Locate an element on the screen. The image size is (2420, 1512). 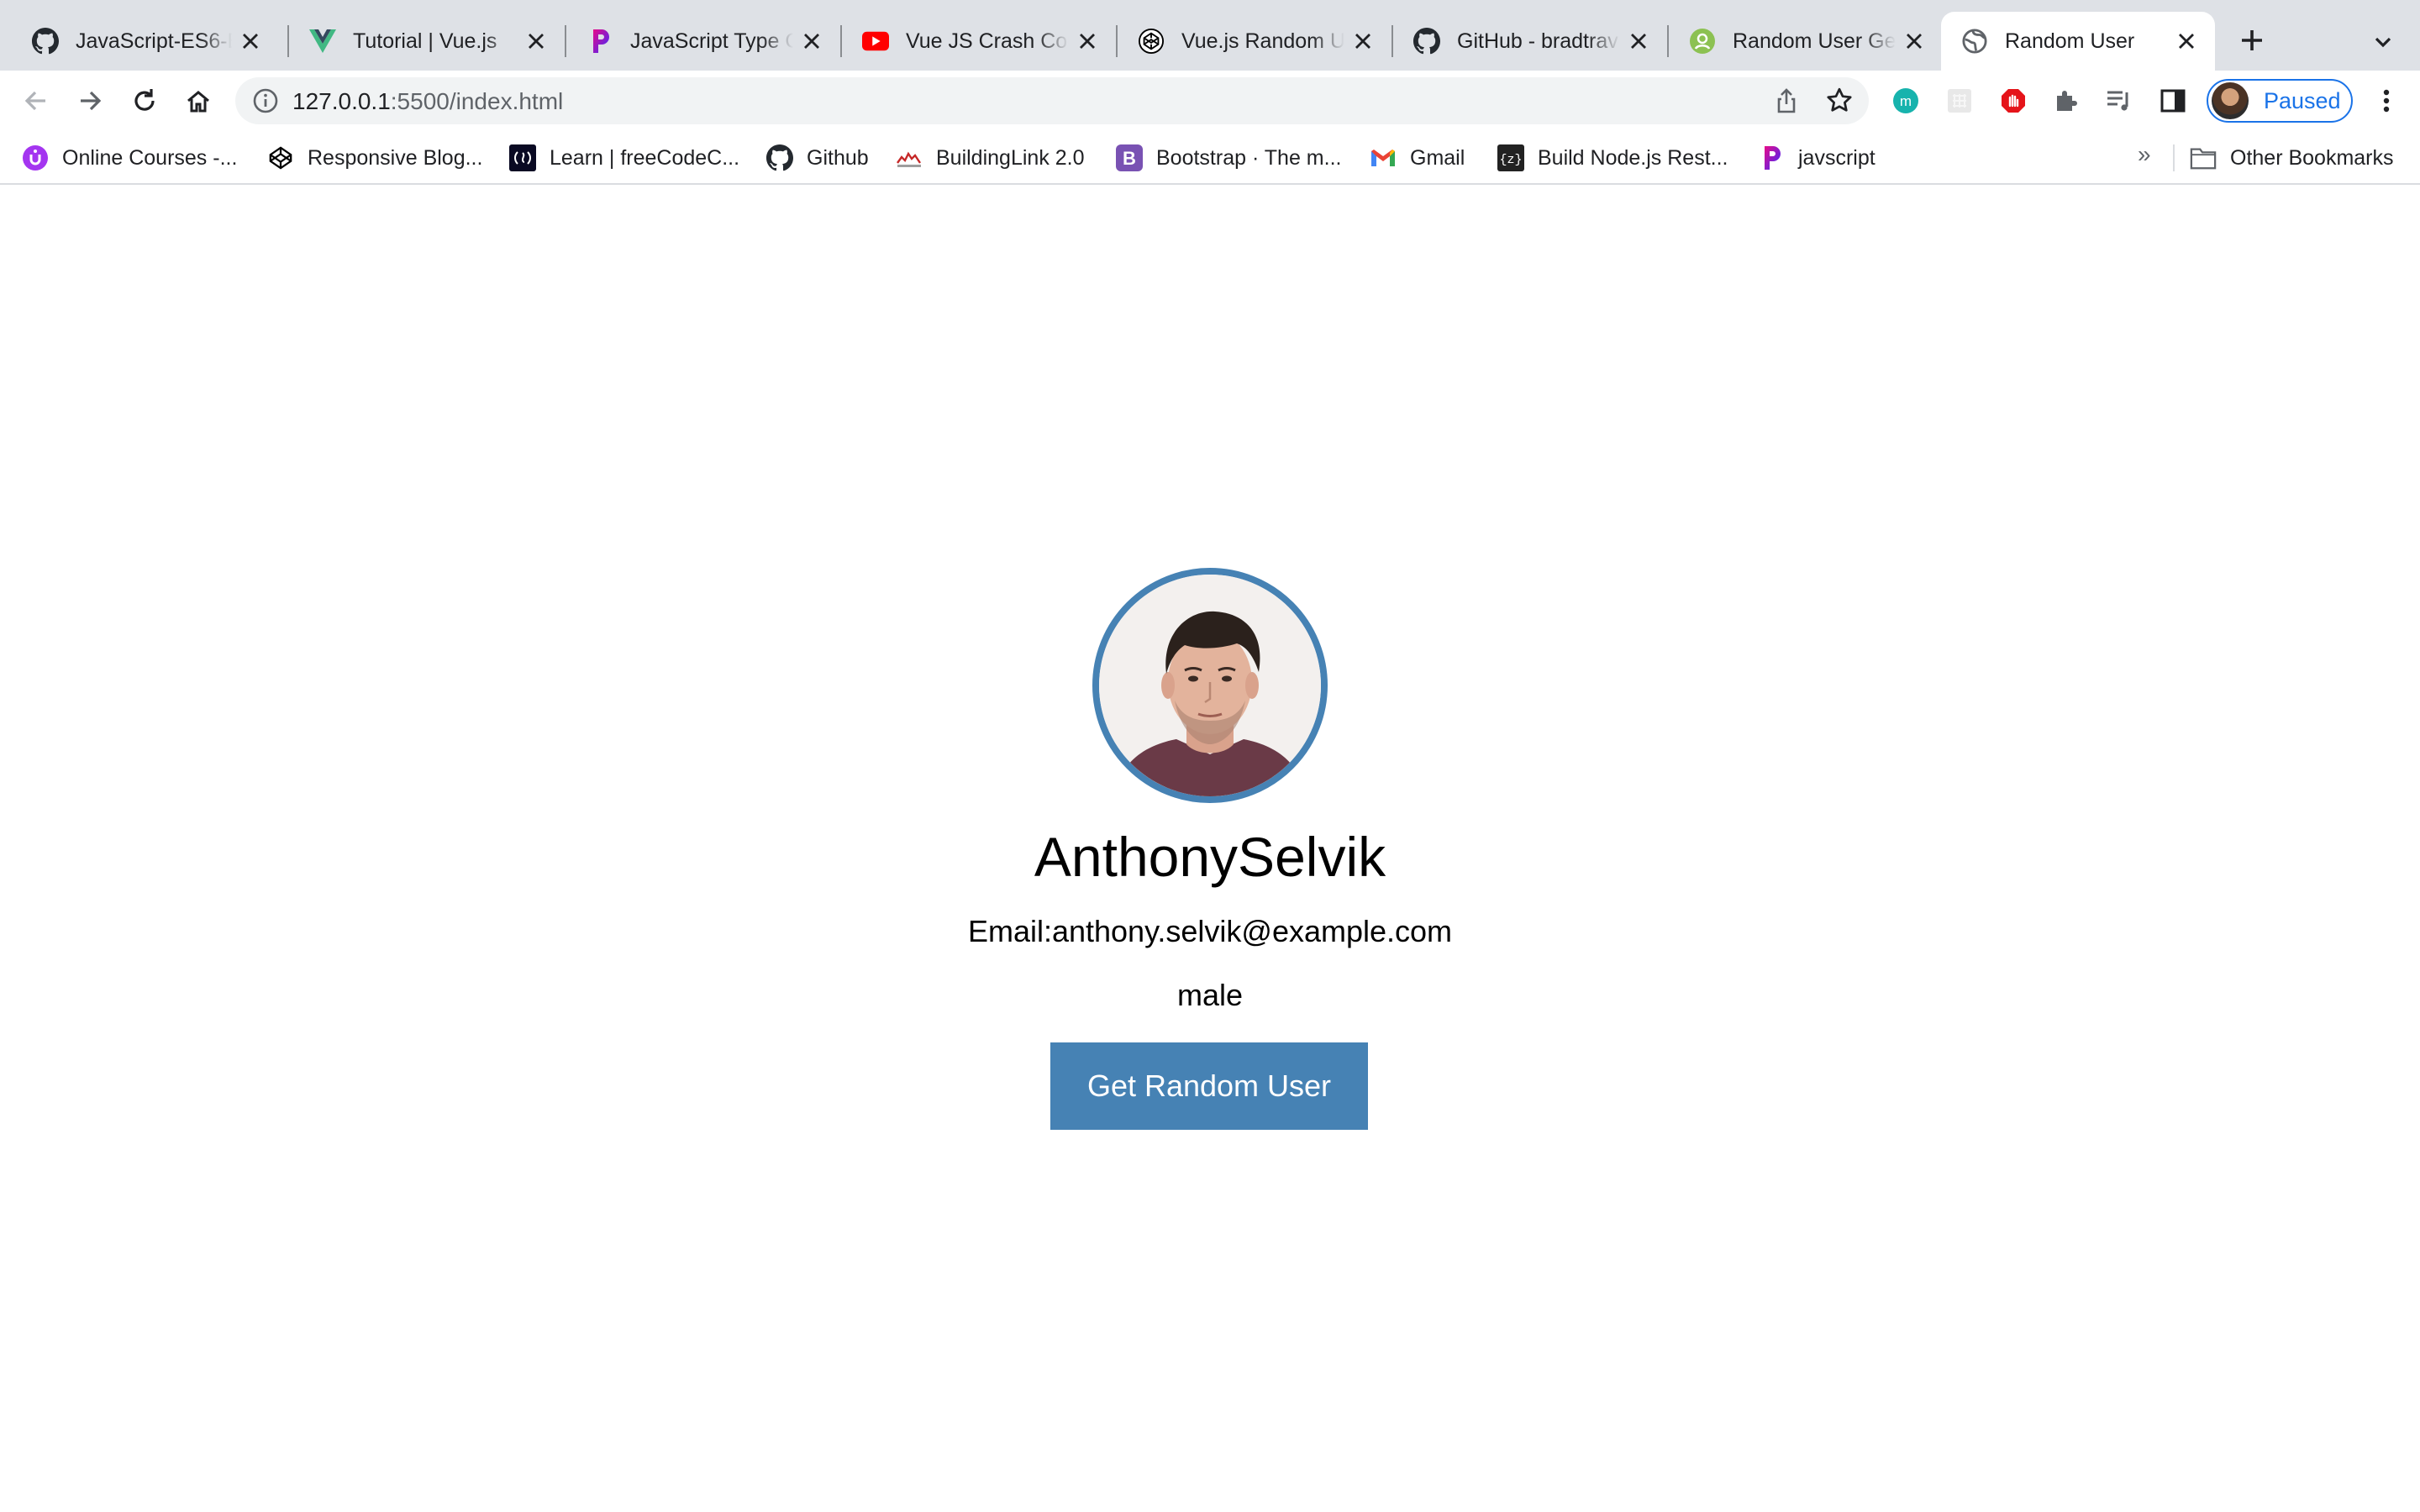
tab-title: Vue JS Crash Cou is located at coordinates (988, 41).